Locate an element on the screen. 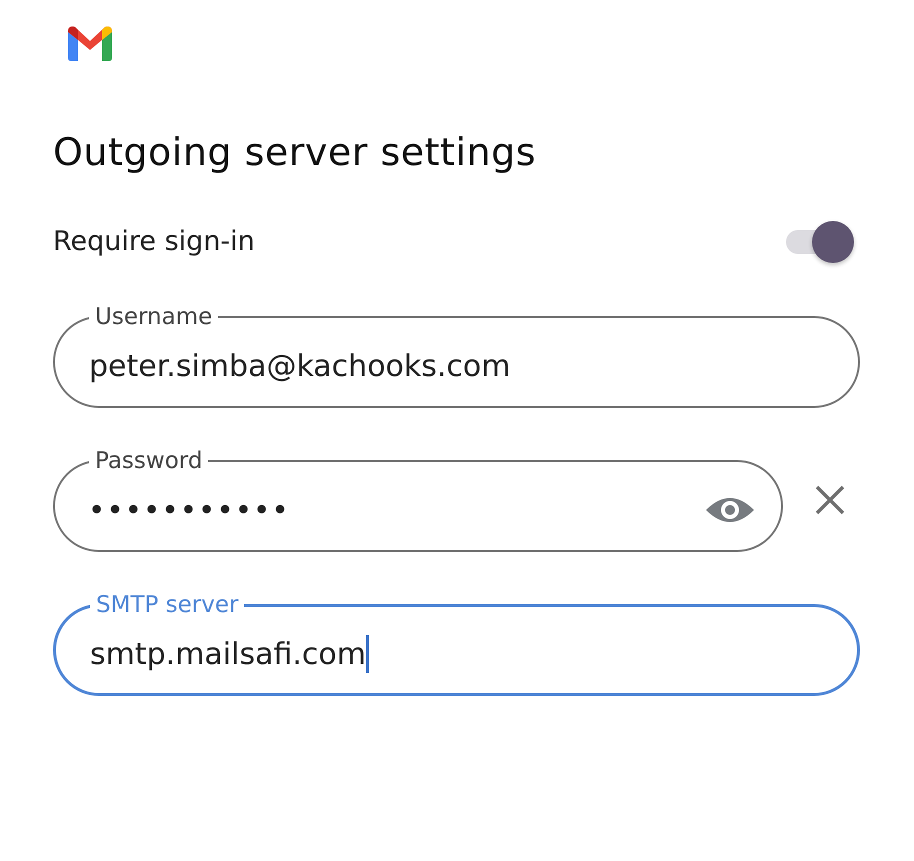 The width and height of the screenshot is (914, 861). field-label: Password is located at coordinates (149, 461).